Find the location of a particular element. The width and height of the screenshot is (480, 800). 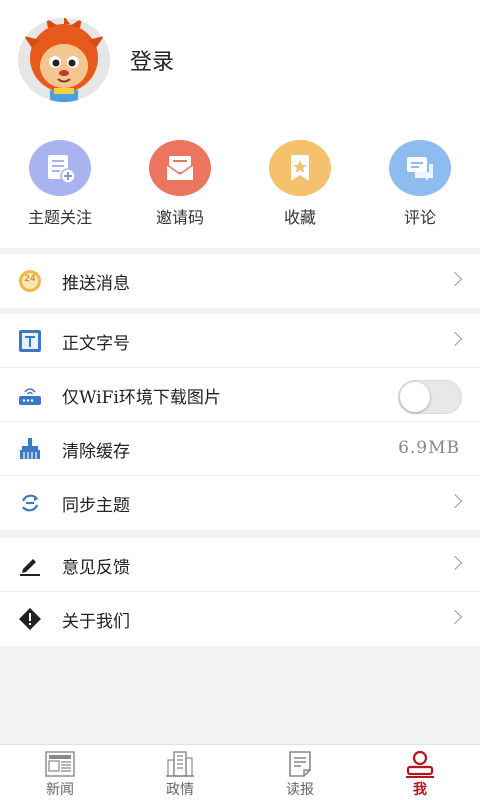

shortcut-subject-follow: 主题关注 is located at coordinates (60, 190).